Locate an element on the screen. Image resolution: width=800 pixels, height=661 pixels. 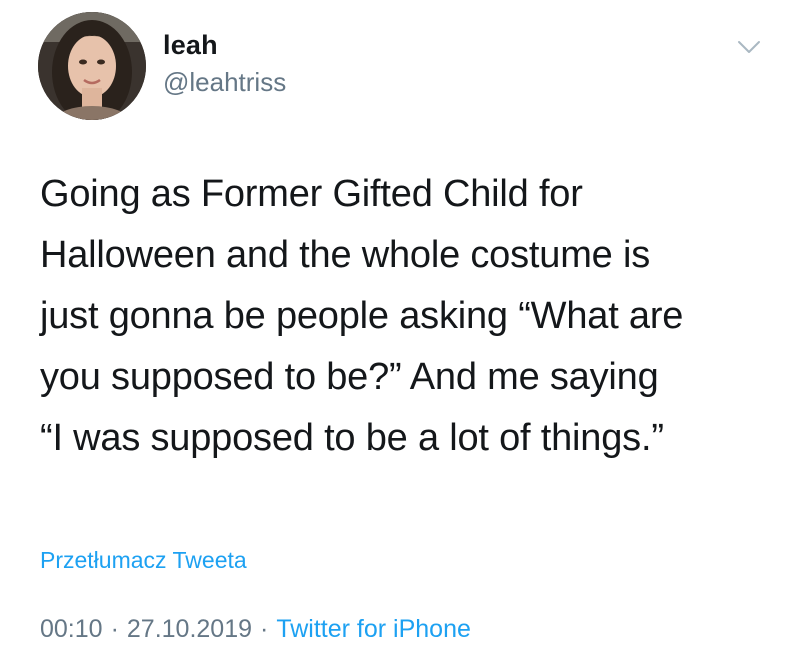
tweet-metadata: 00:10 · 27.10.2019 · Twitter for iPhone is located at coordinates (255, 629).